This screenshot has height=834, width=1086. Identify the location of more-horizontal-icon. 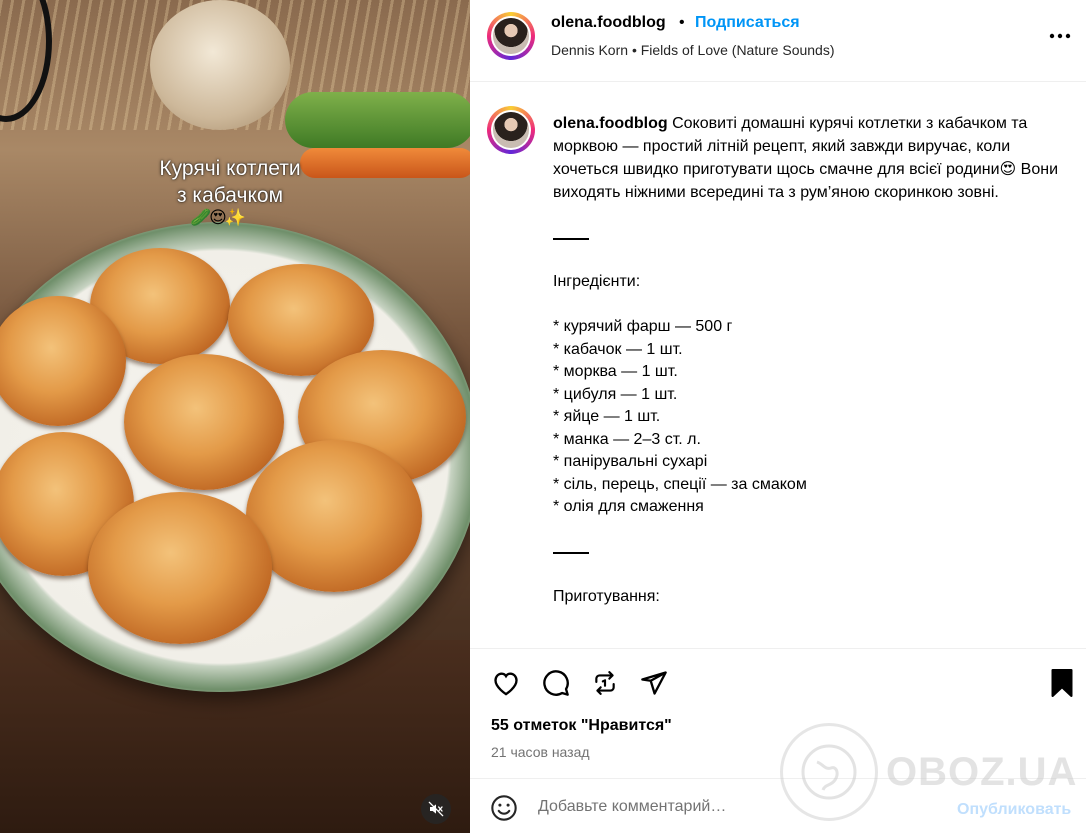
(1060, 36).